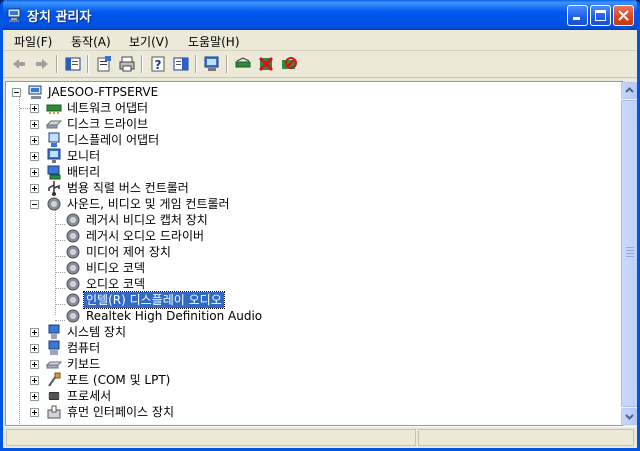  What do you see at coordinates (104, 64) in the screenshot?
I see `properties-icon` at bounding box center [104, 64].